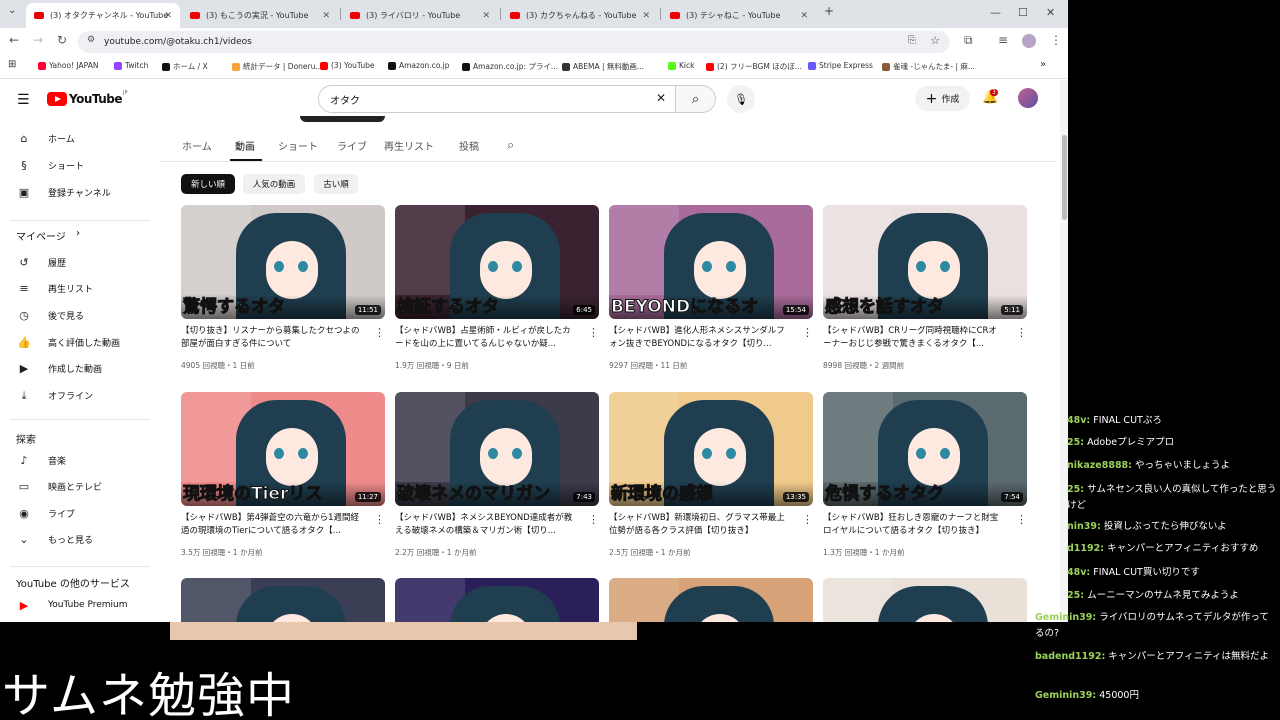  I want to click on close-window-icon: ✕, so click(1050, 12).